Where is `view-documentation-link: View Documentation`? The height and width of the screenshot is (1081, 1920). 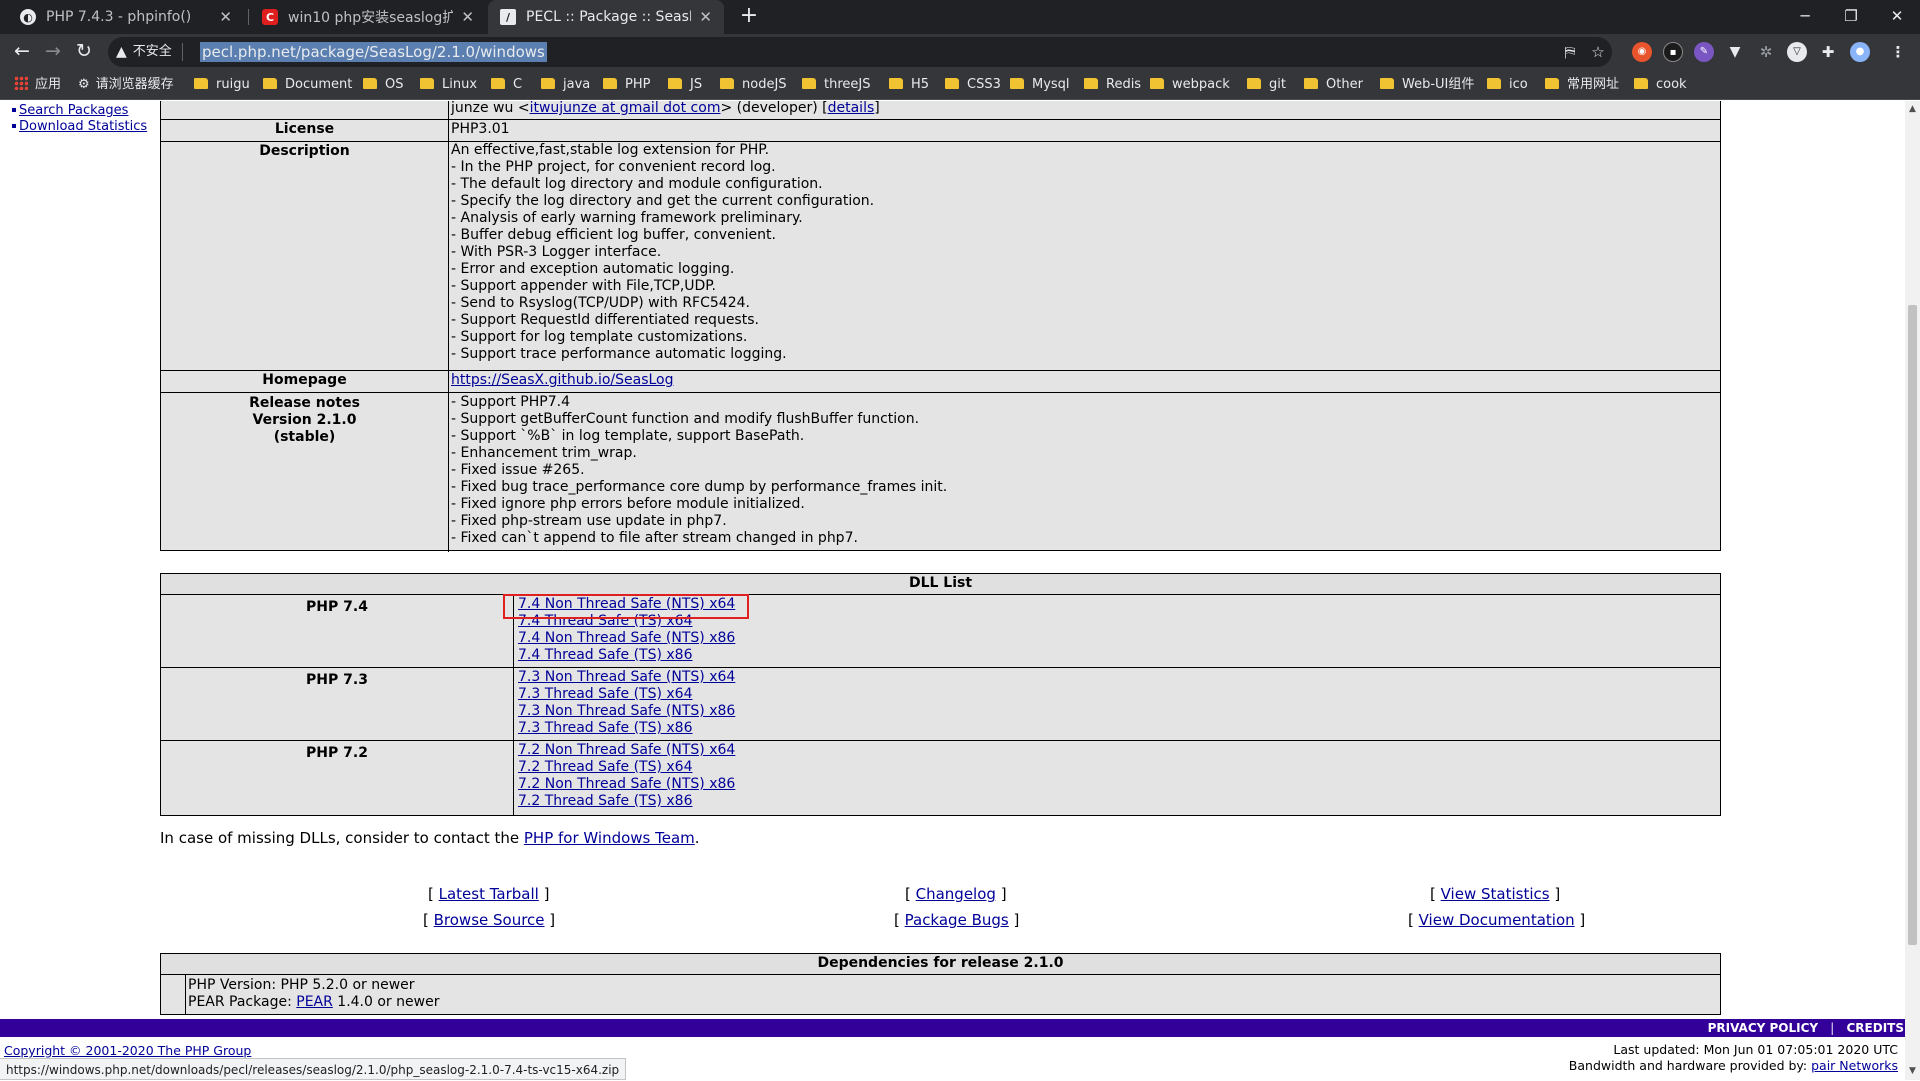
view-documentation-link: View Documentation is located at coordinates (1497, 920).